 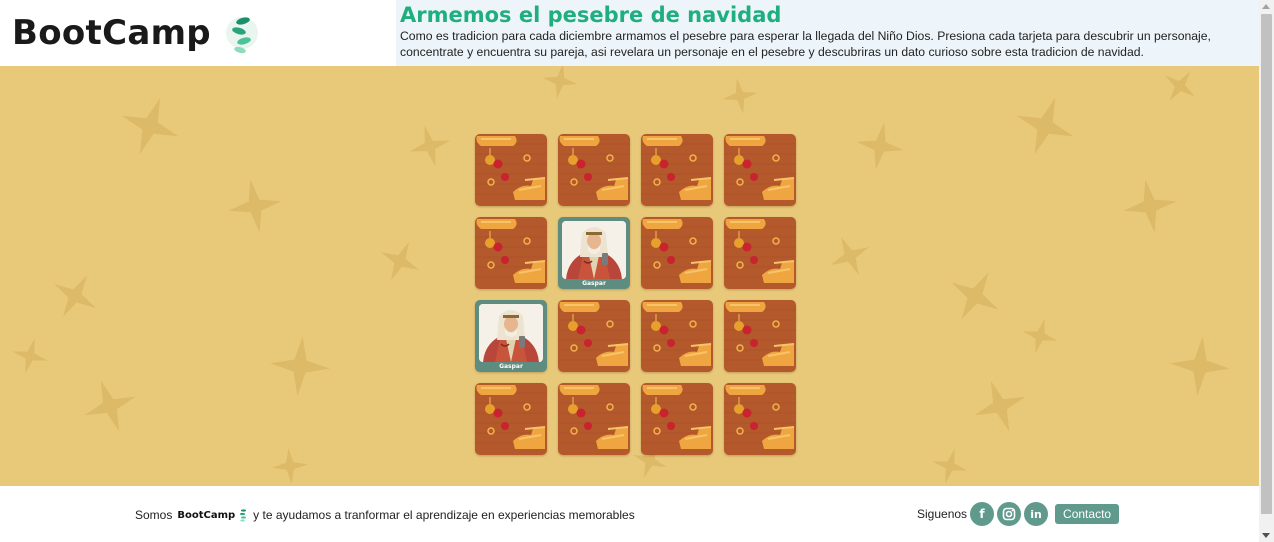 I want to click on linkedin-icon: in, so click(x=1036, y=514).